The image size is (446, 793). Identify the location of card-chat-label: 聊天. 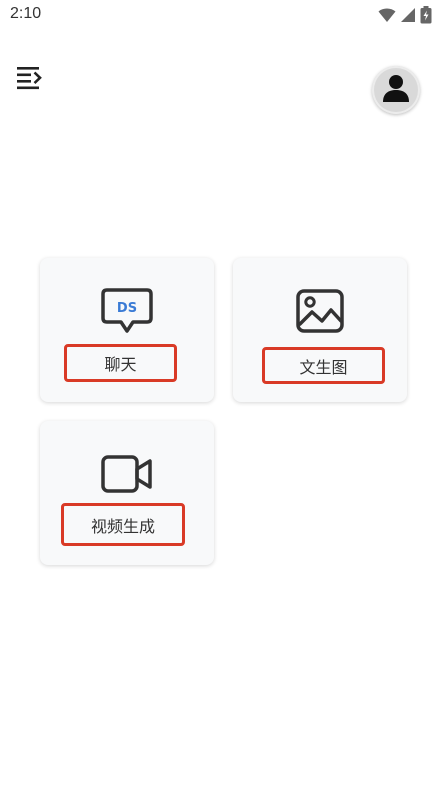
(120, 364).